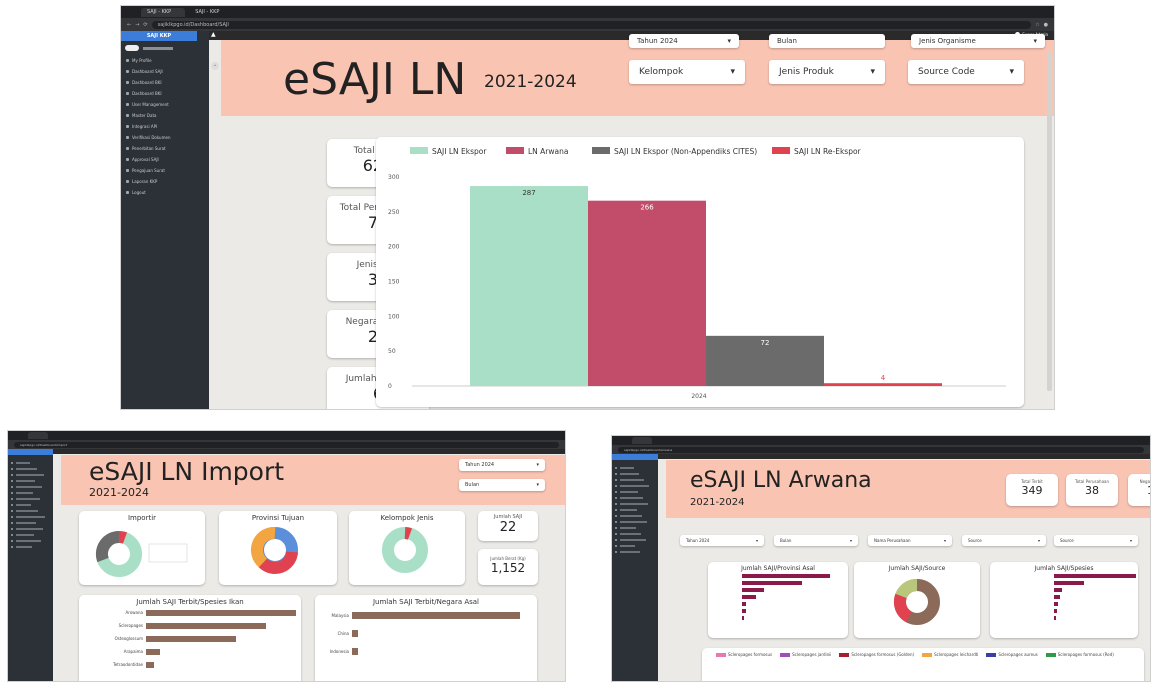 Image resolution: width=1154 pixels, height=683 pixels. Describe the element at coordinates (159, 181) in the screenshot. I see `sidebar-item: Laporan KKP` at that location.